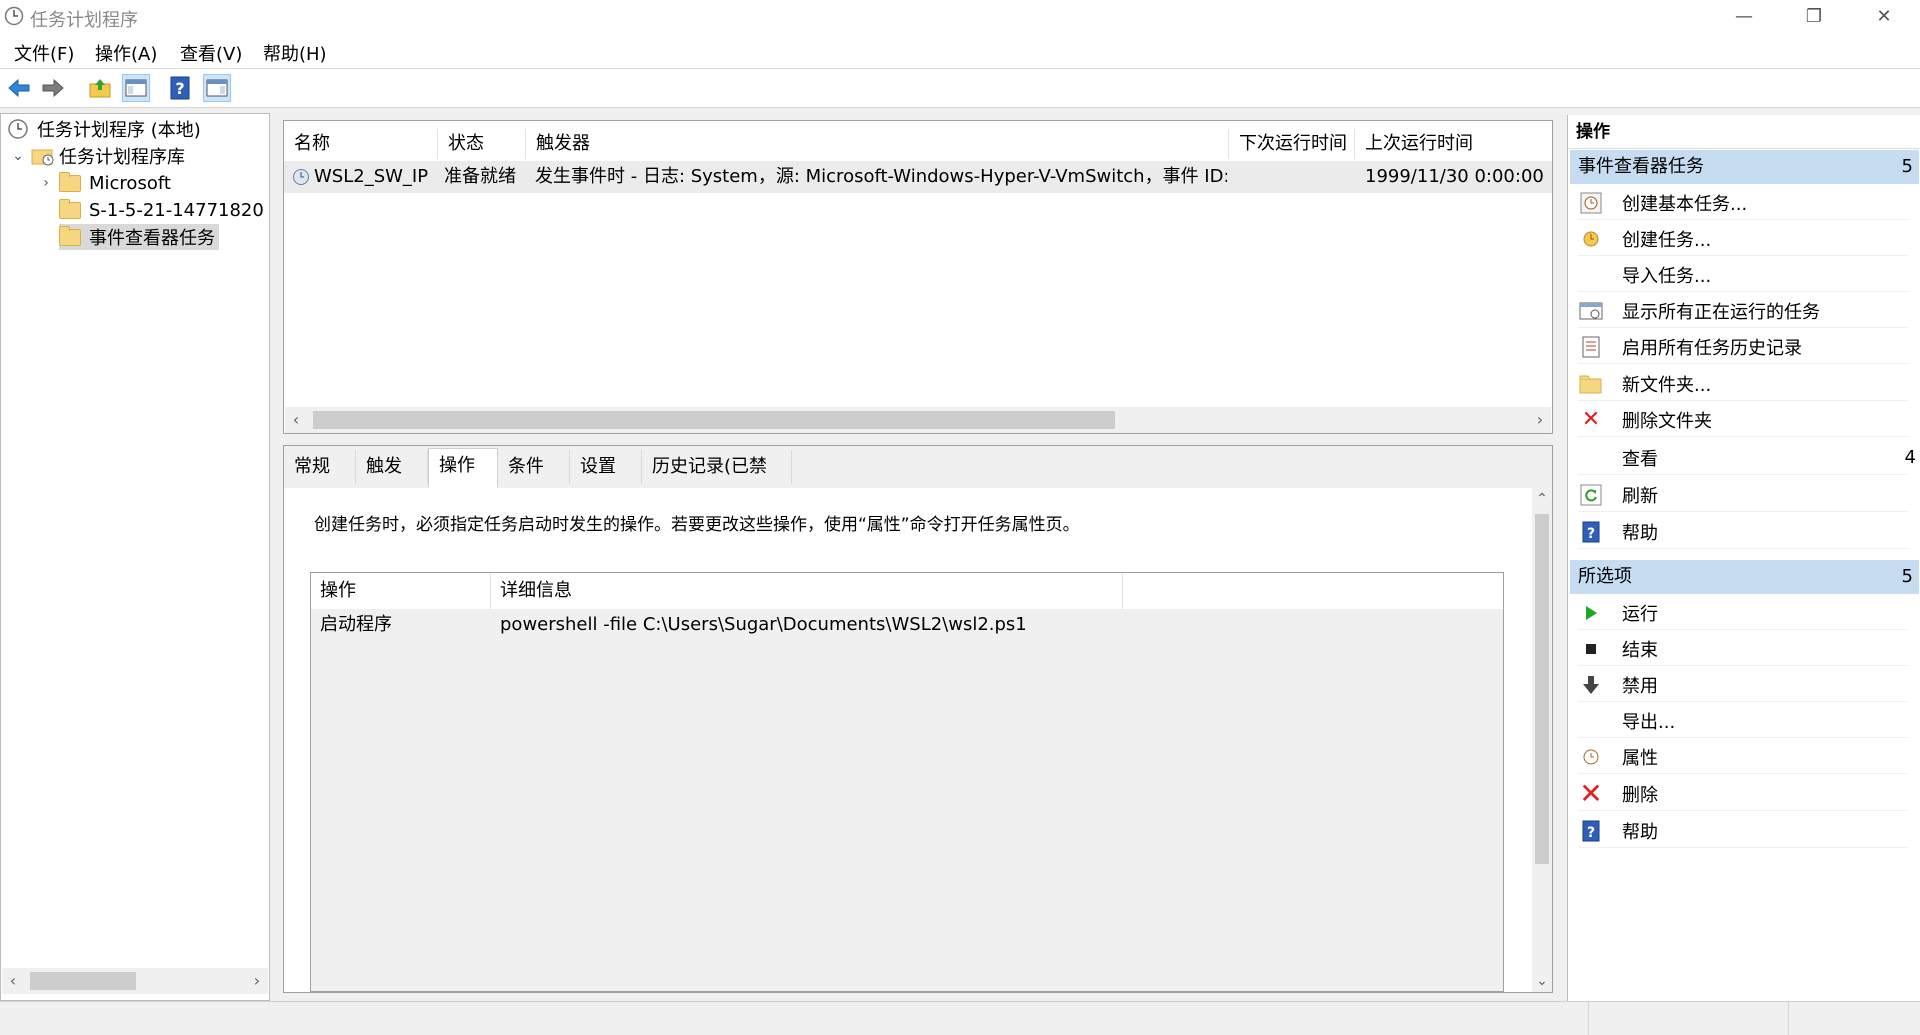 The width and height of the screenshot is (1920, 1035). I want to click on tree-root: 任务计划程序 (本地), so click(104, 129).